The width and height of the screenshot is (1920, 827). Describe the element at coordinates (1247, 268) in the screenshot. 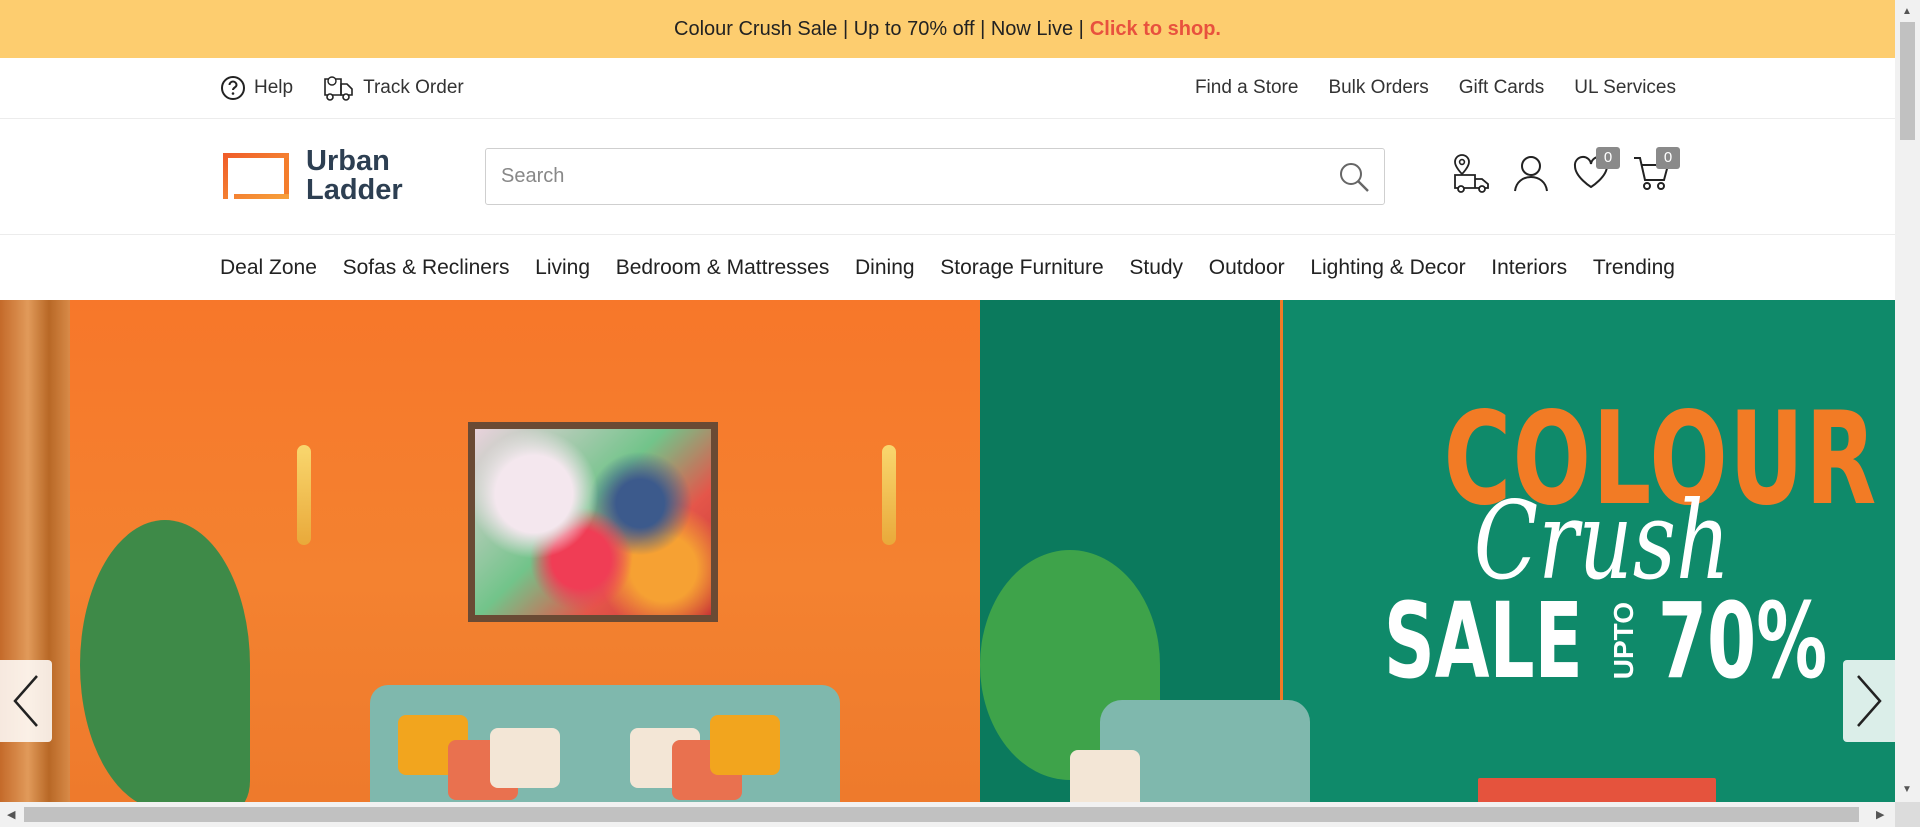

I see `nav-item-outdoor: Outdoor` at that location.